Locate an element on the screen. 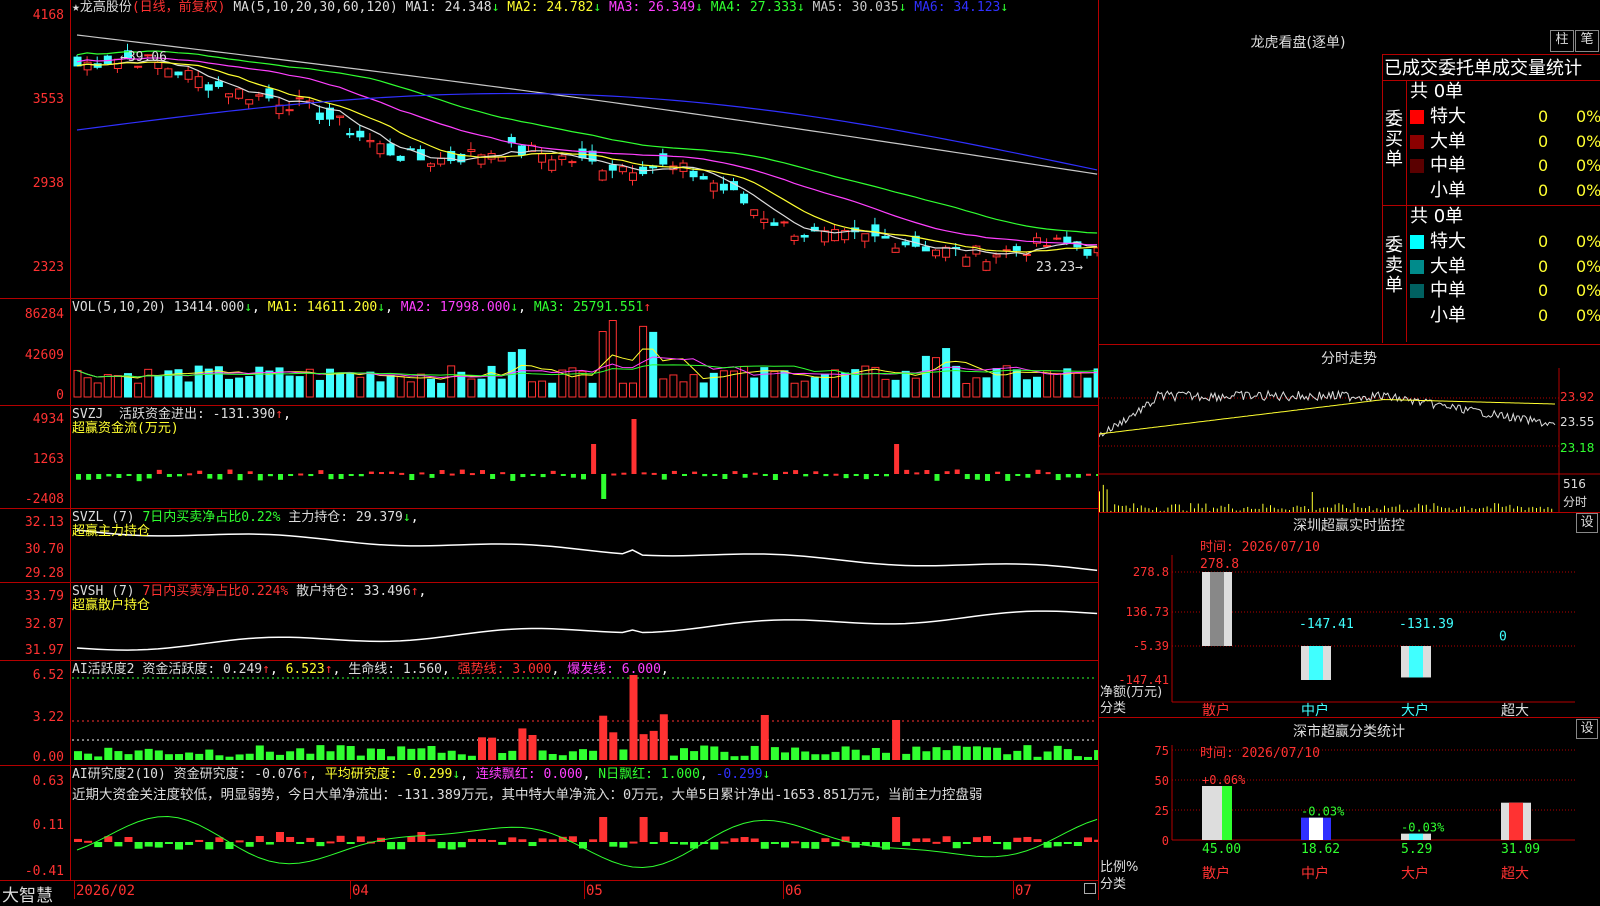 Image resolution: width=1600 pixels, height=906 pixels. ma5-line is located at coordinates (587, 104).